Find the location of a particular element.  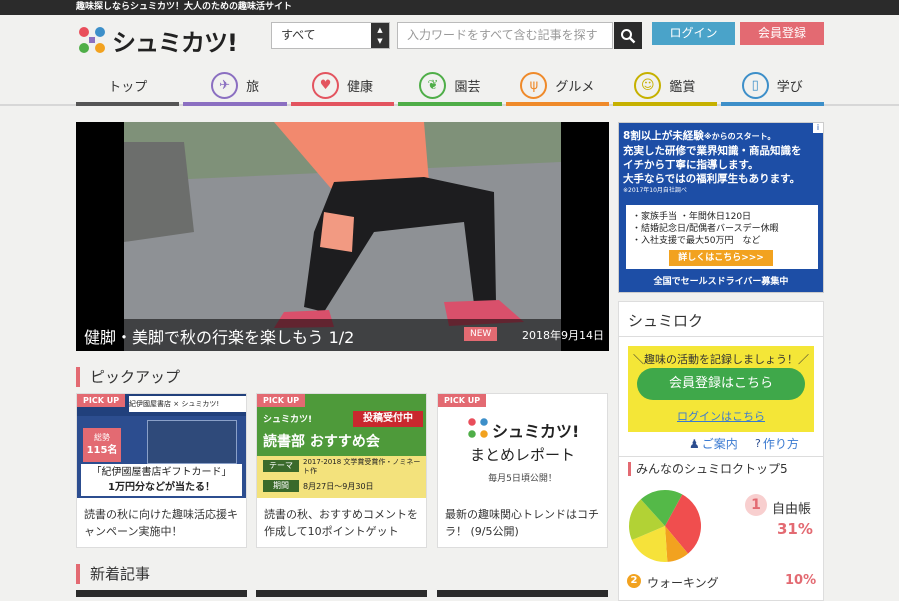

hero-date: 2018年9月14日 is located at coordinates (563, 335).